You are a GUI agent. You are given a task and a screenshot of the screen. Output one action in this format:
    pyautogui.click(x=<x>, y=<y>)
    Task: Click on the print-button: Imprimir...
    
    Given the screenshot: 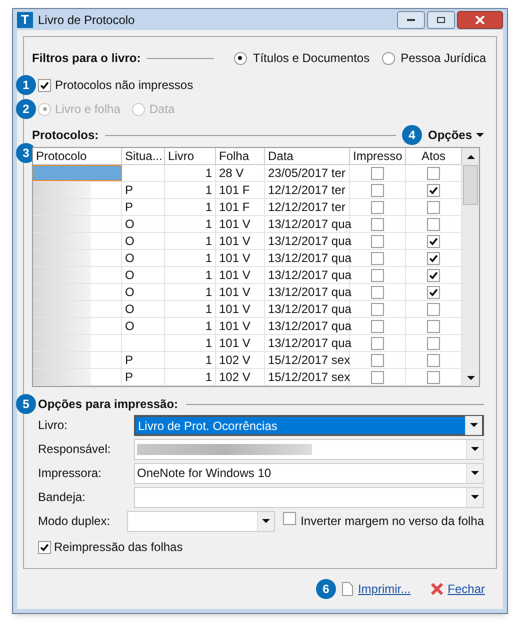 What is the action you would take?
    pyautogui.click(x=376, y=589)
    